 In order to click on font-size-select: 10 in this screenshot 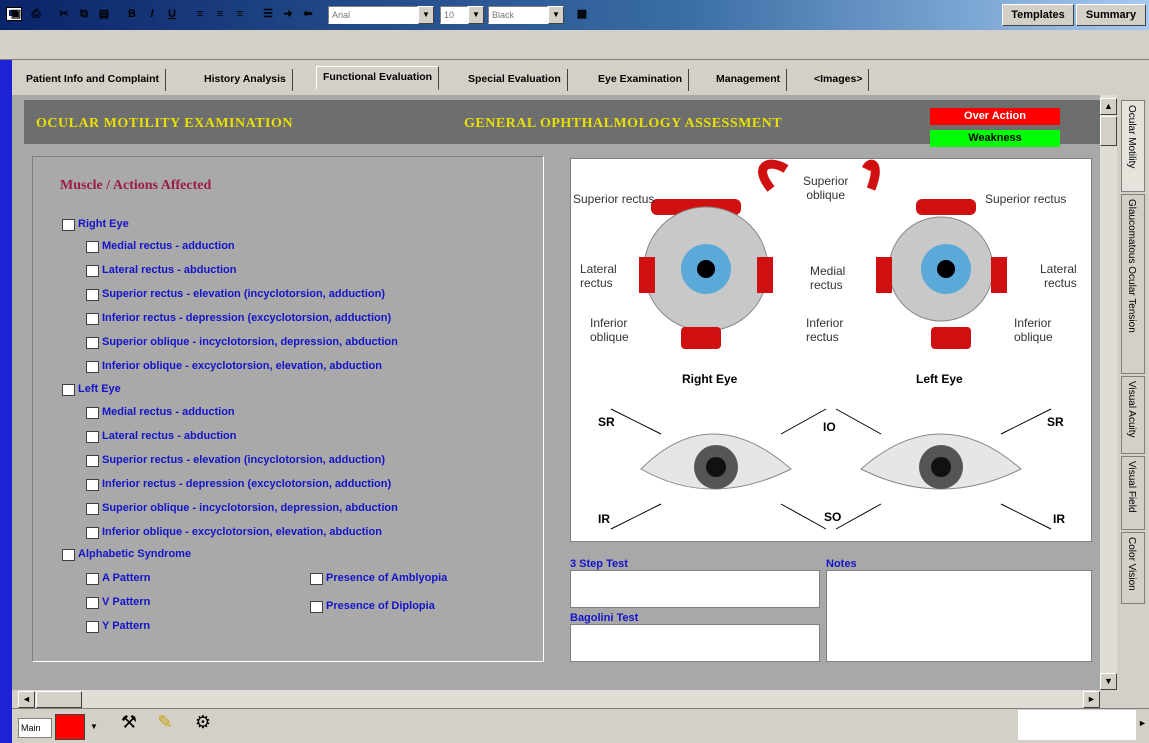, I will do `click(454, 15)`.